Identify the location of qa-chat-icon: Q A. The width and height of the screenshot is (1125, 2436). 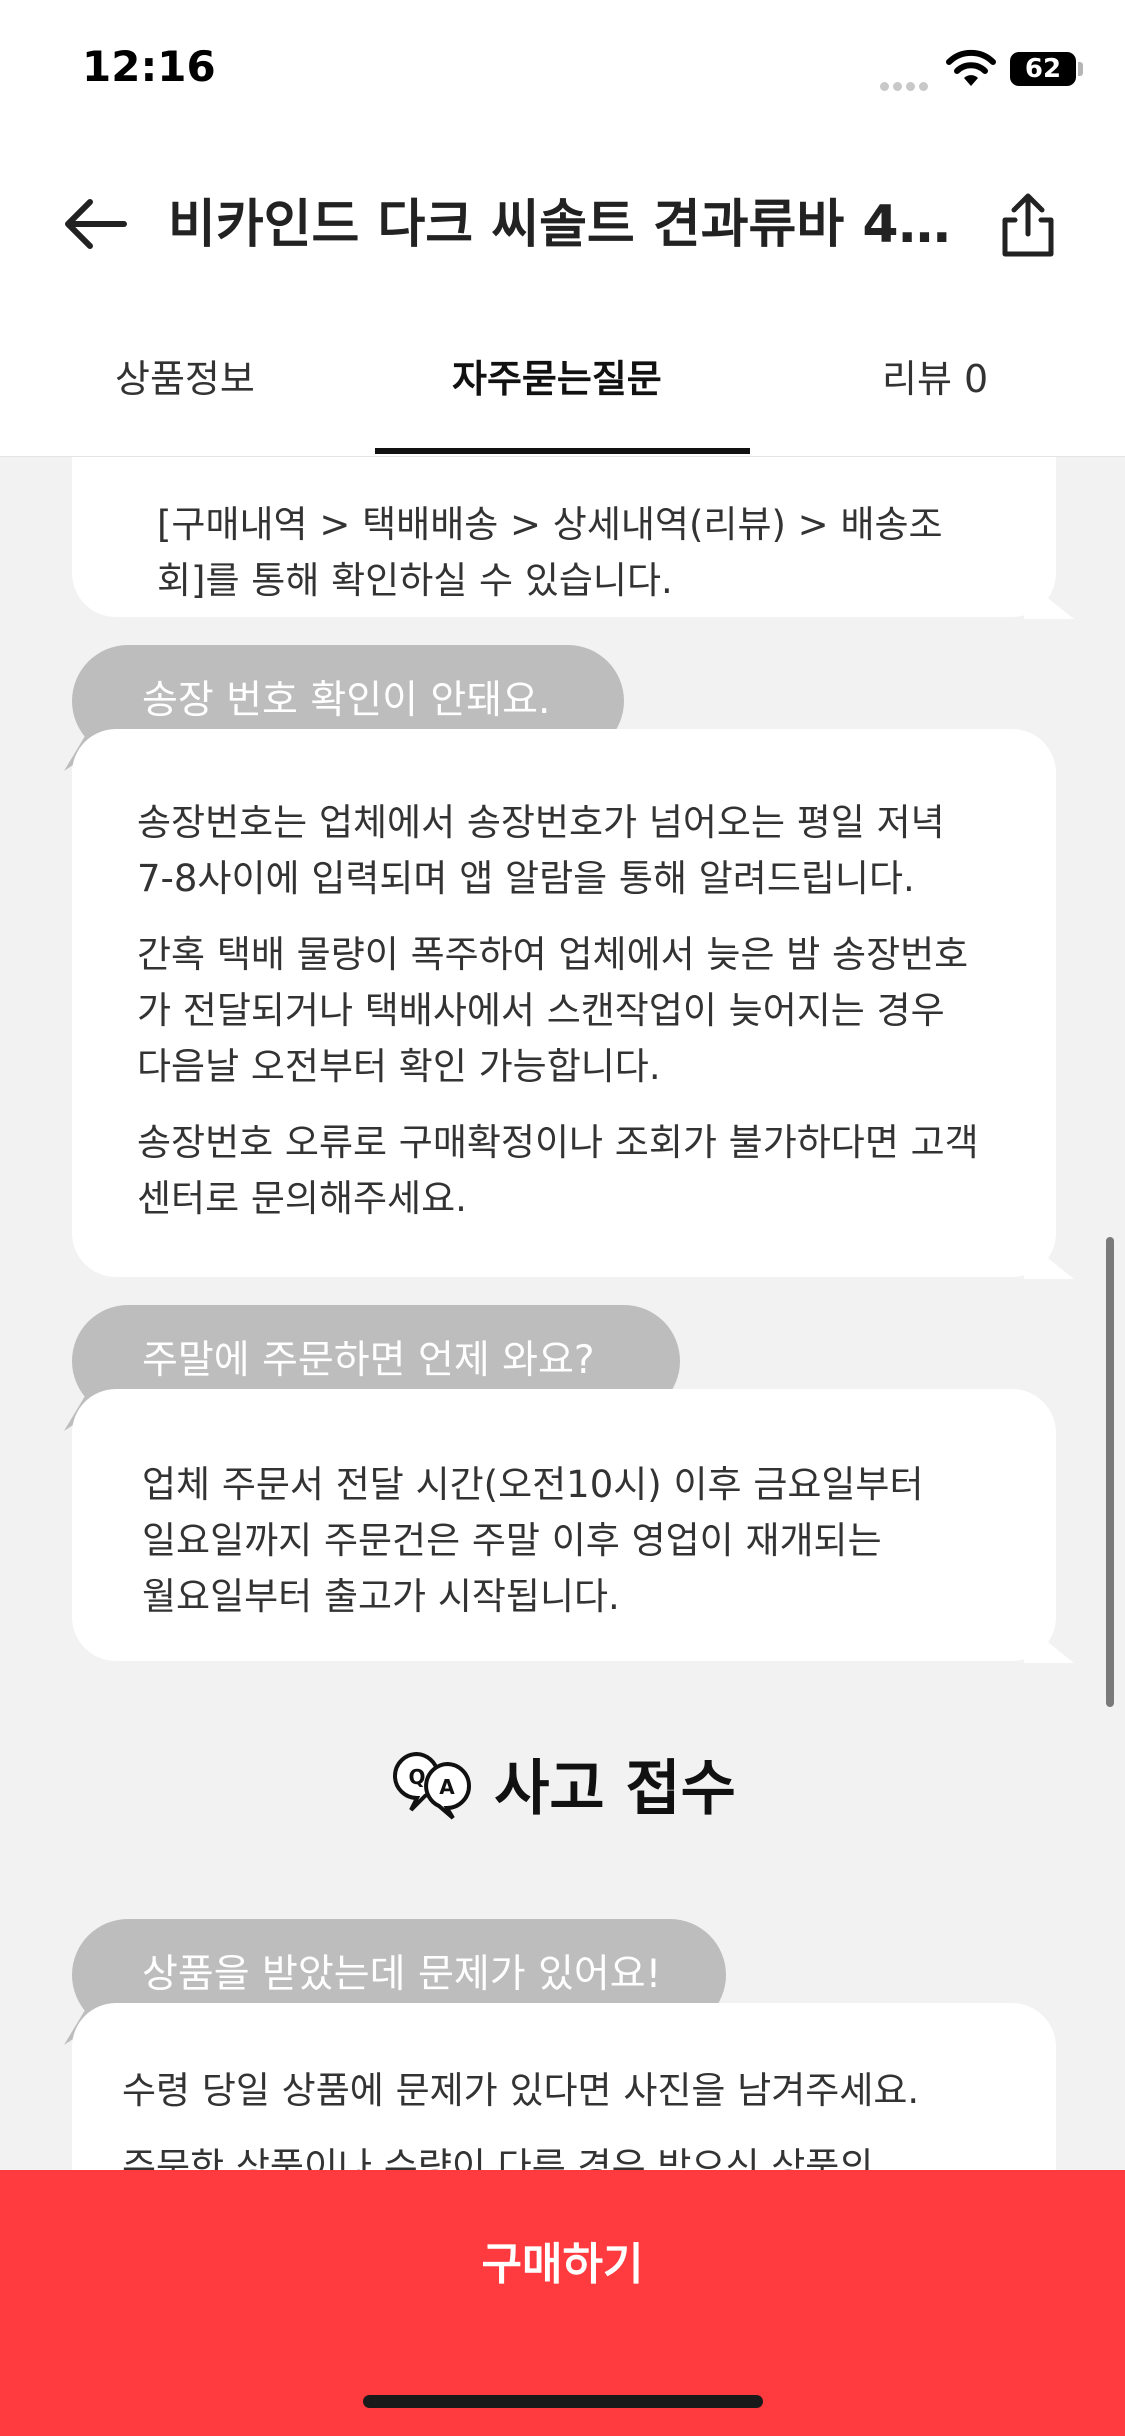
(432, 1785).